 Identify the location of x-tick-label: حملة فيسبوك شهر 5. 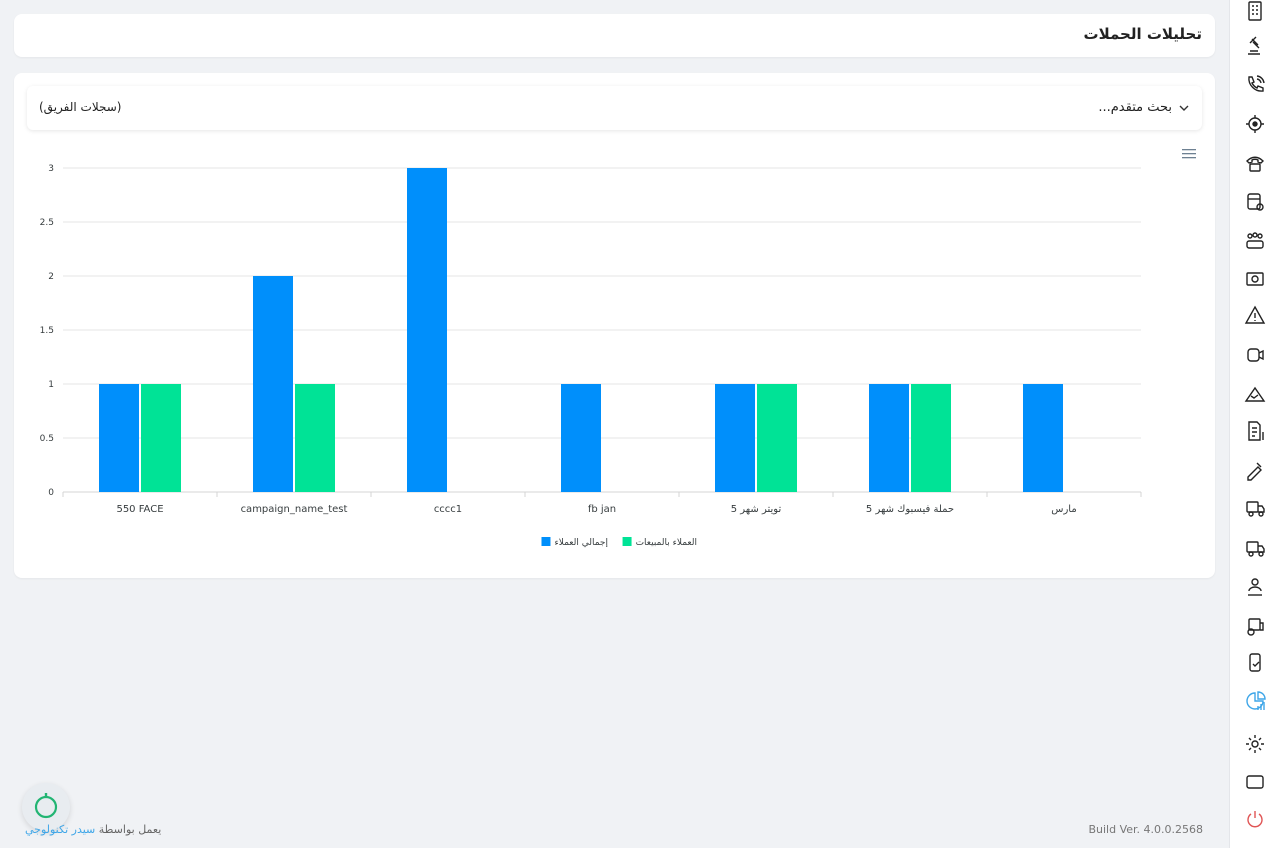
(910, 509).